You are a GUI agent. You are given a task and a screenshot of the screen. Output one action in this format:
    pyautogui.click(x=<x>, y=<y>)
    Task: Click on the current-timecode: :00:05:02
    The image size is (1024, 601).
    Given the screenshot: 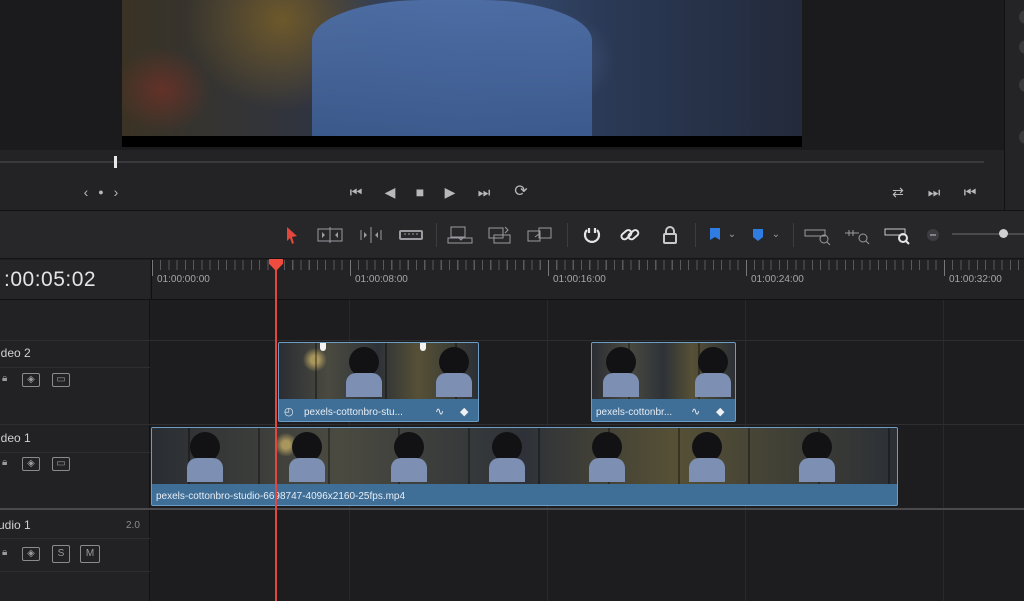 What is the action you would take?
    pyautogui.click(x=50, y=280)
    